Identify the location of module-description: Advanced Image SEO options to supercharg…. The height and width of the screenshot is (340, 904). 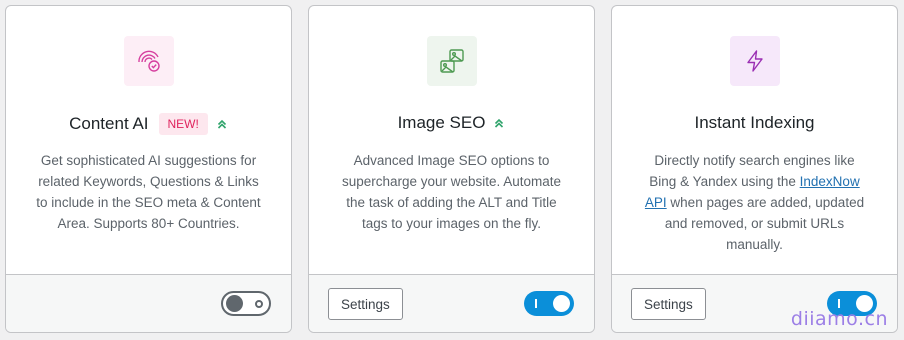
(451, 192).